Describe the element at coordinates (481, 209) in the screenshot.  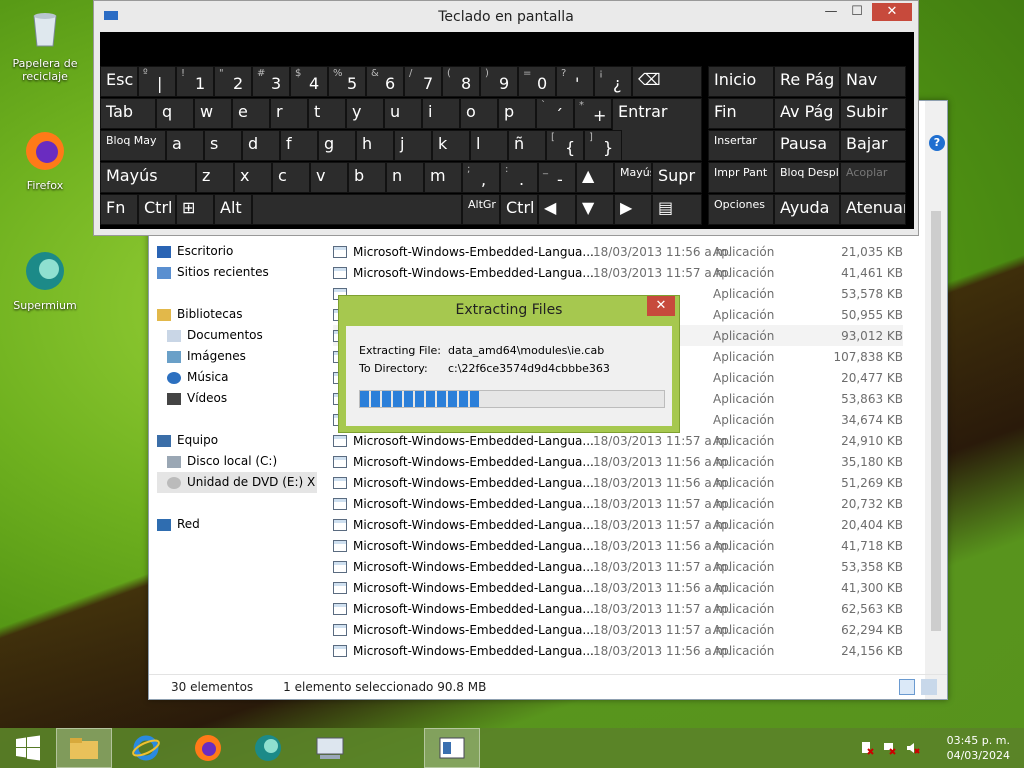
I see `key-altgr: AltGr` at that location.